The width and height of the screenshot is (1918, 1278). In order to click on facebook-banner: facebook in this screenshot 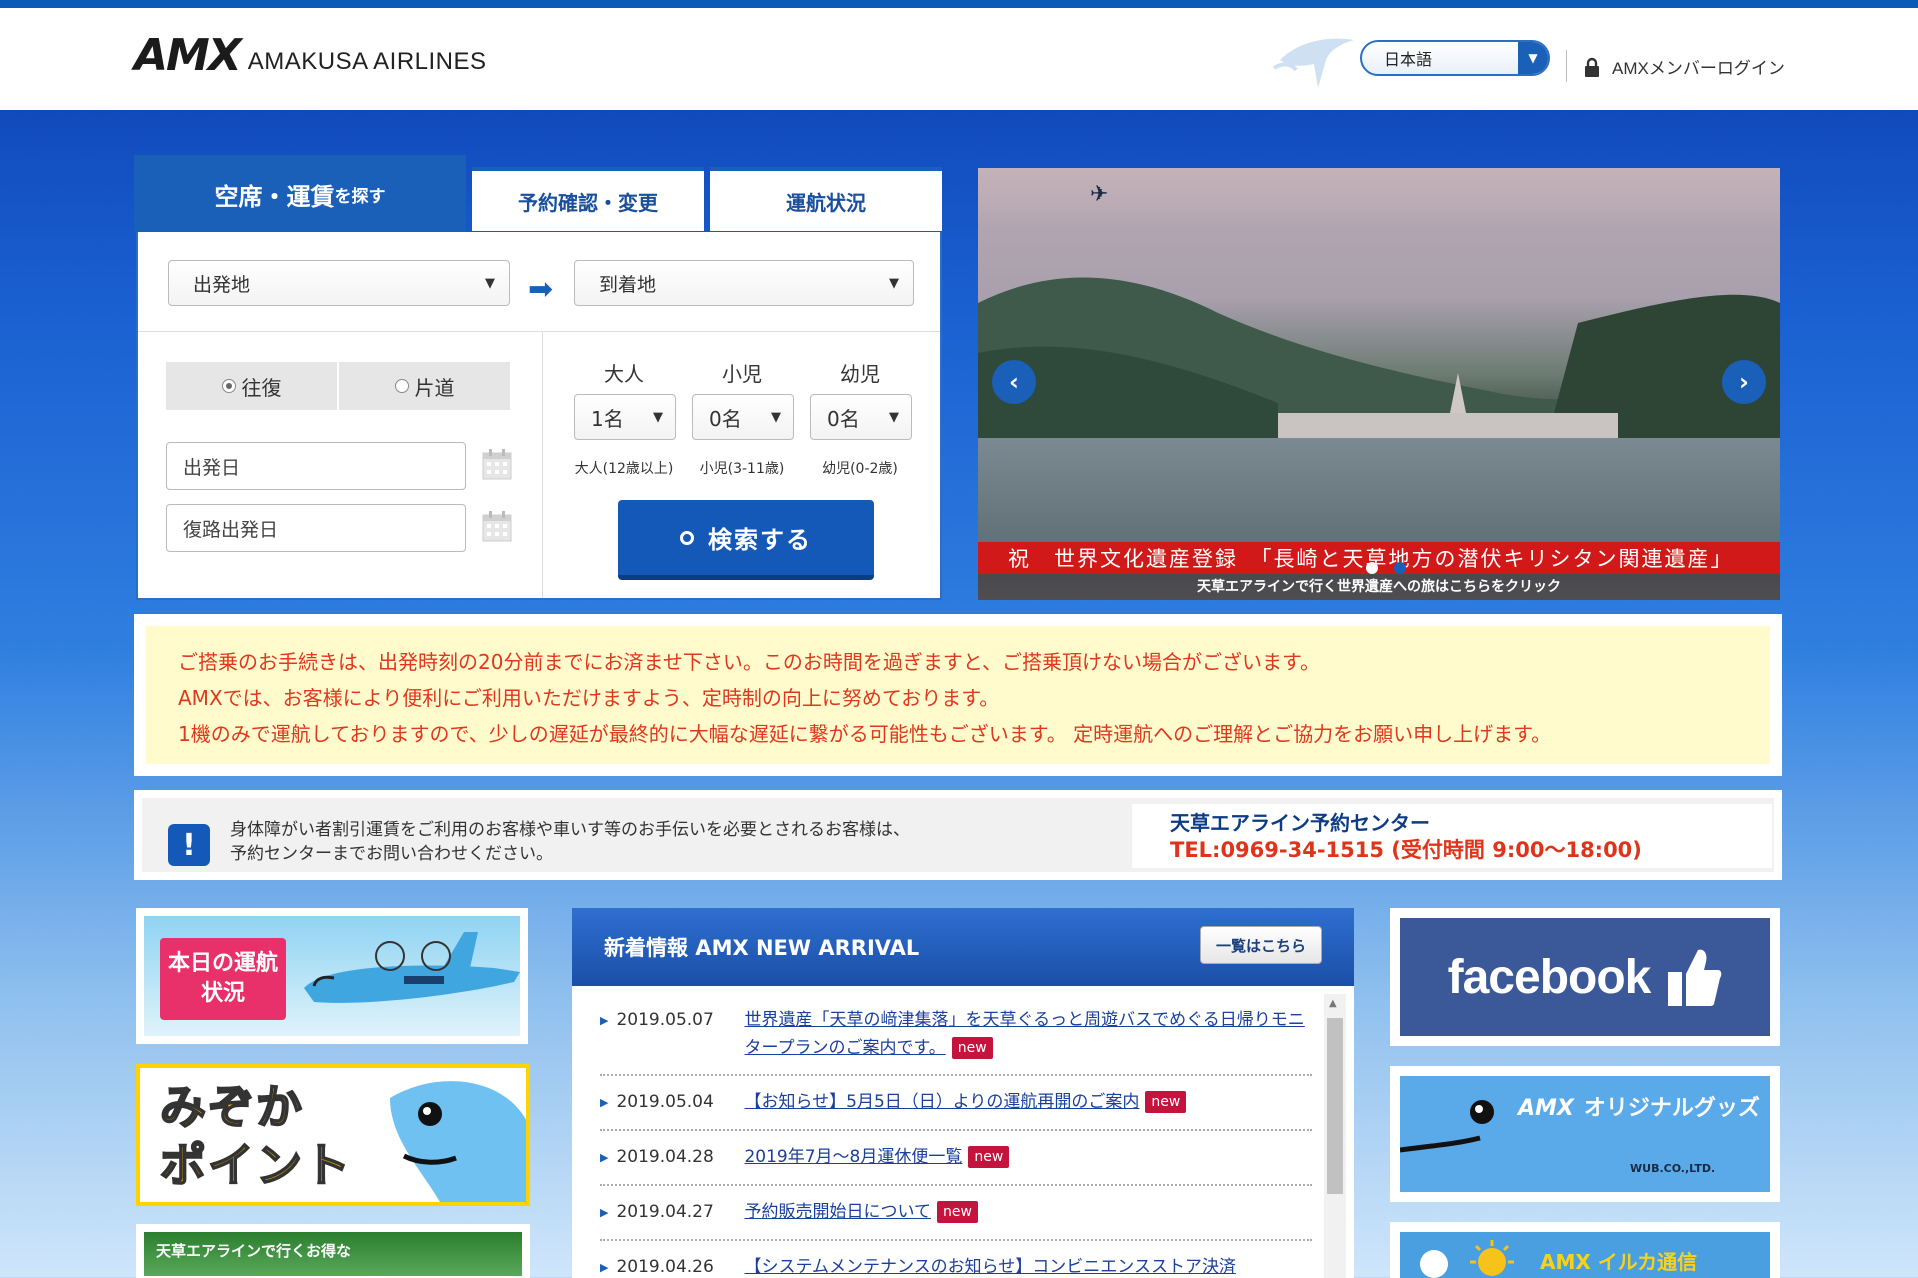, I will do `click(1585, 977)`.